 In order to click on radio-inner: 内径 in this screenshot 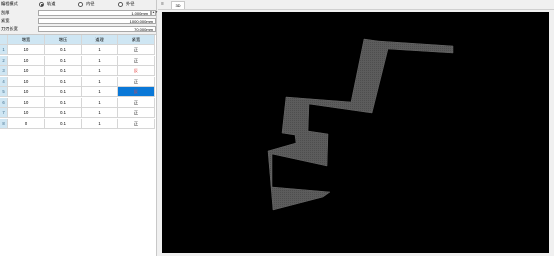, I will do `click(86, 4)`.